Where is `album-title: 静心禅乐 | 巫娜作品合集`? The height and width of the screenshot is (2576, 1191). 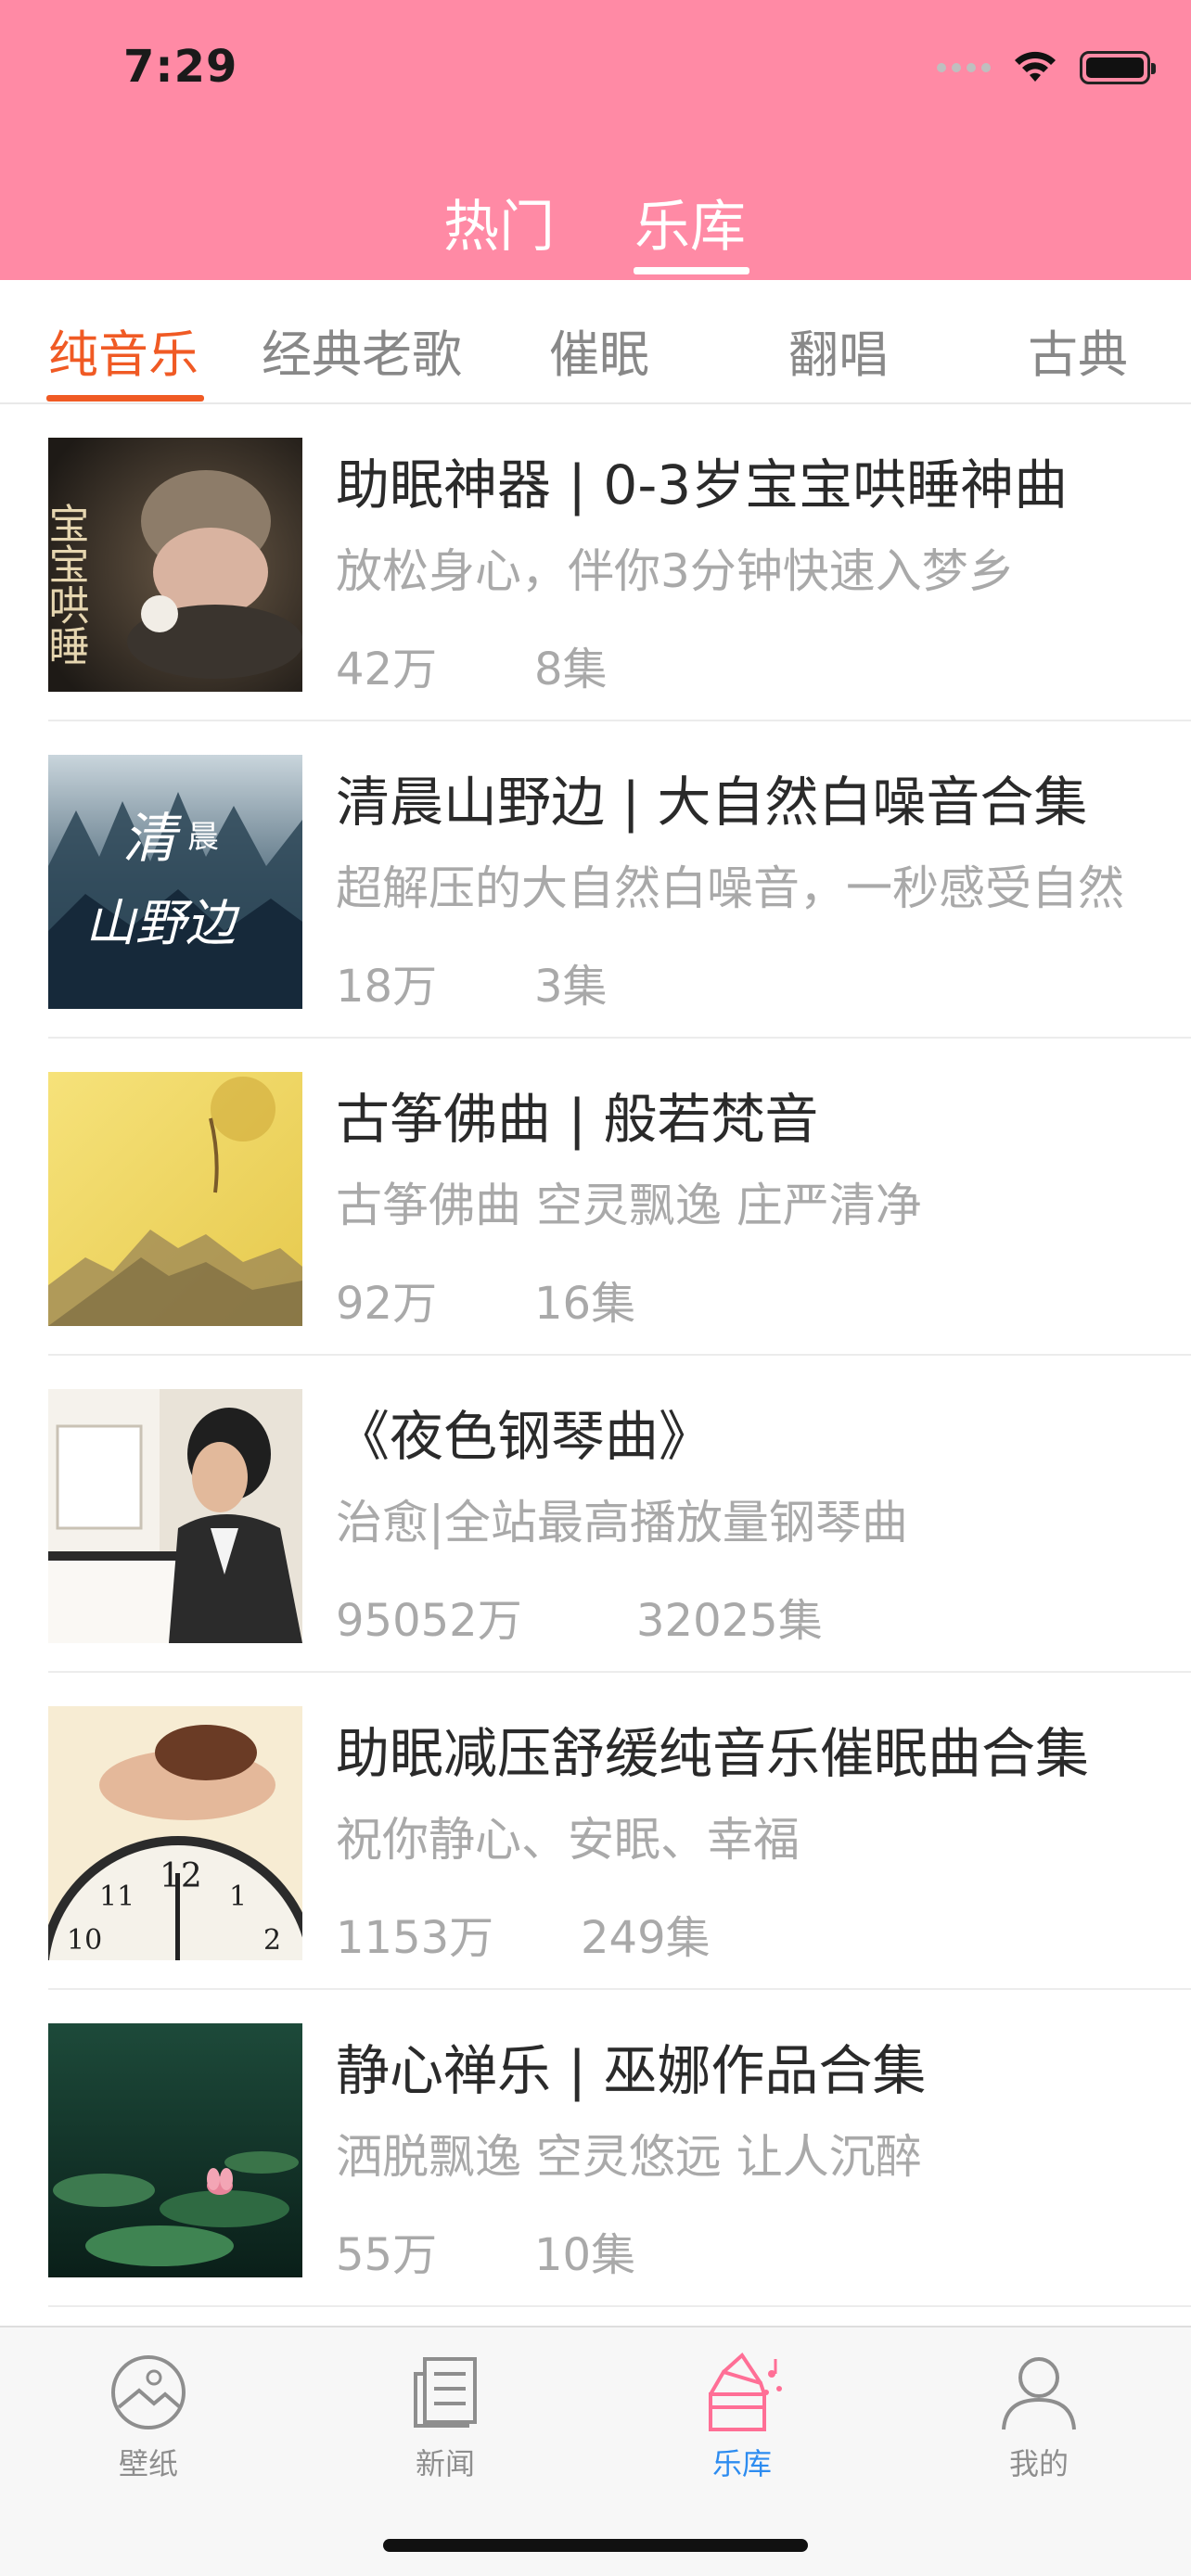 album-title: 静心禅乐 | 巫娜作品合集 is located at coordinates (631, 2071).